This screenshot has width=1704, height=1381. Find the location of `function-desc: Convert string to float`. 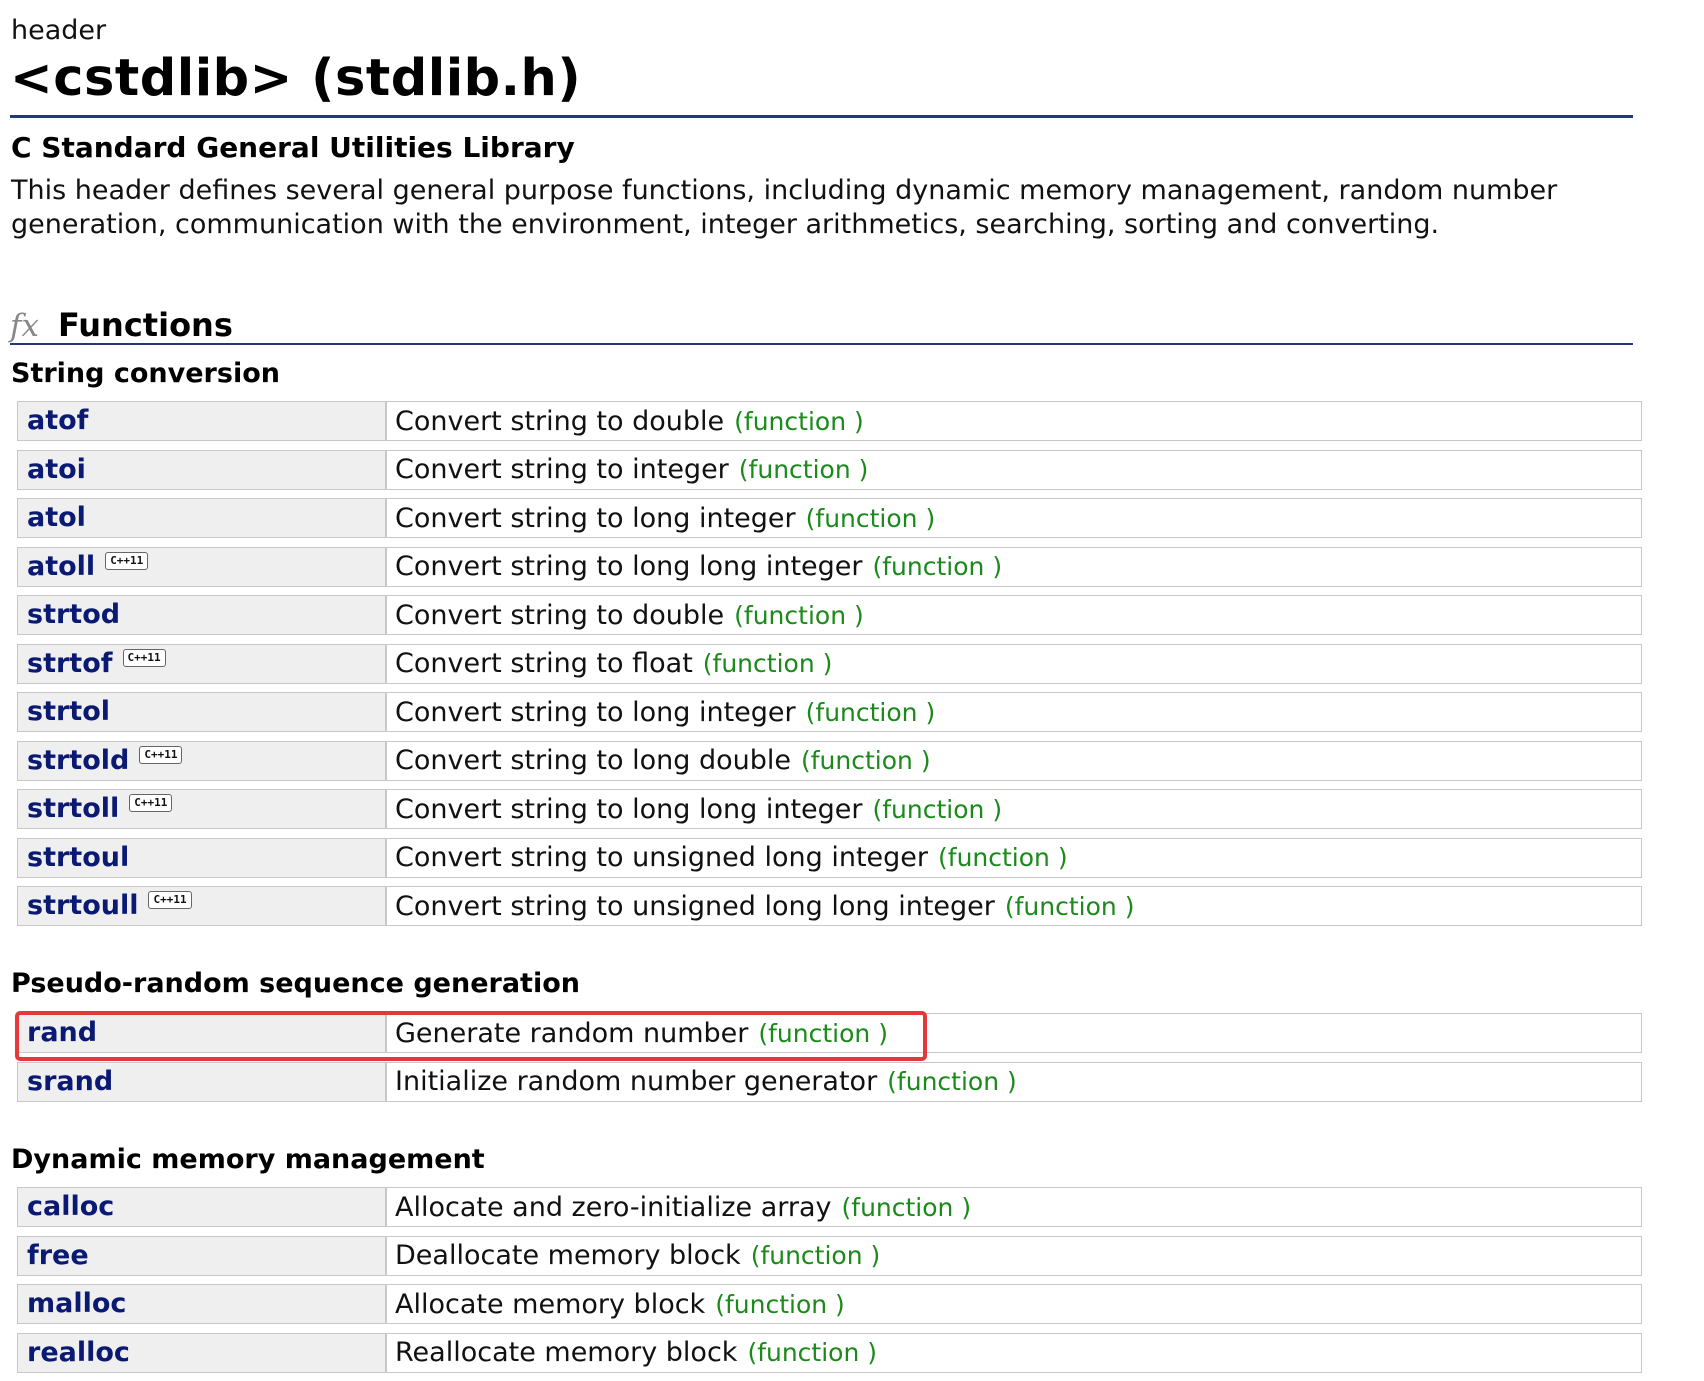

function-desc: Convert string to float is located at coordinates (544, 663).